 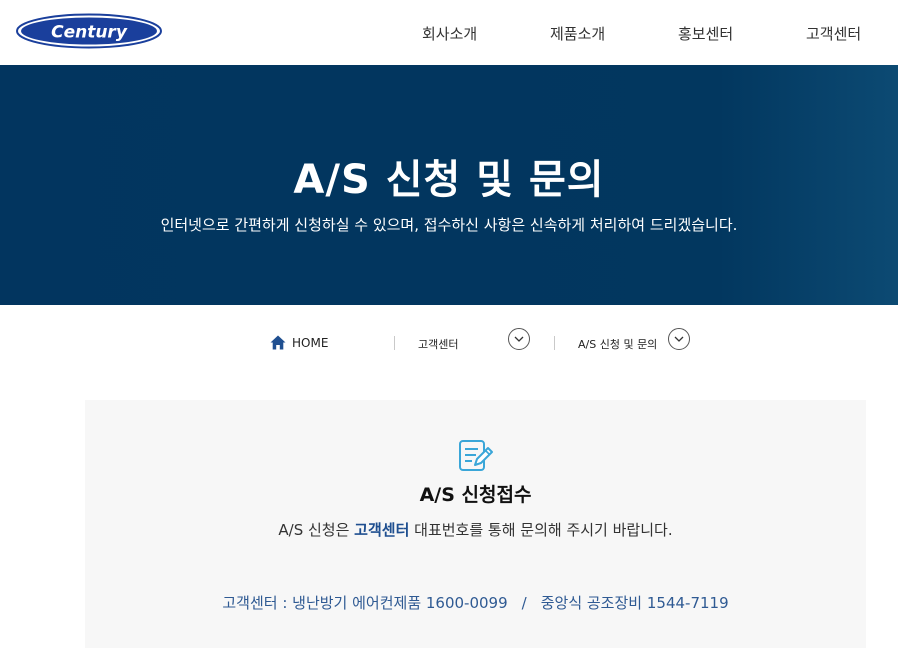 What do you see at coordinates (438, 344) in the screenshot?
I see `breadcrumb-level1: 고객센터` at bounding box center [438, 344].